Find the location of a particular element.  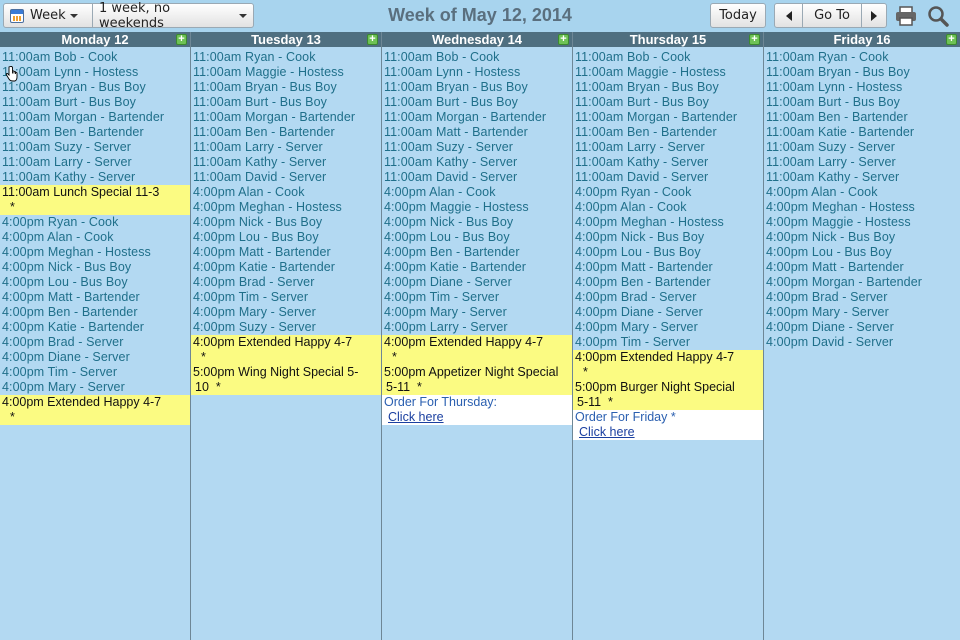

view-select-button: Week is located at coordinates (48, 15).